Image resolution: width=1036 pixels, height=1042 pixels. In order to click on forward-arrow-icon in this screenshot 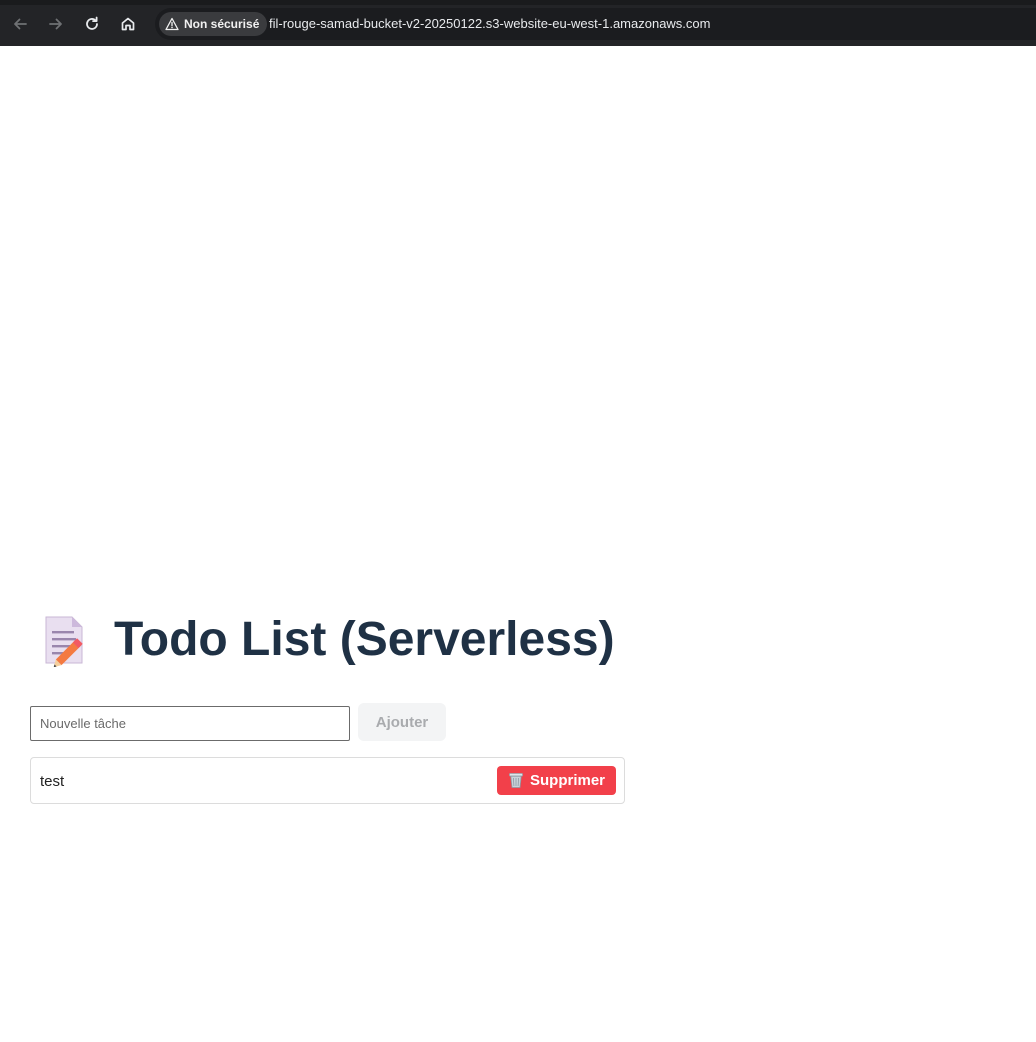, I will do `click(55, 24)`.